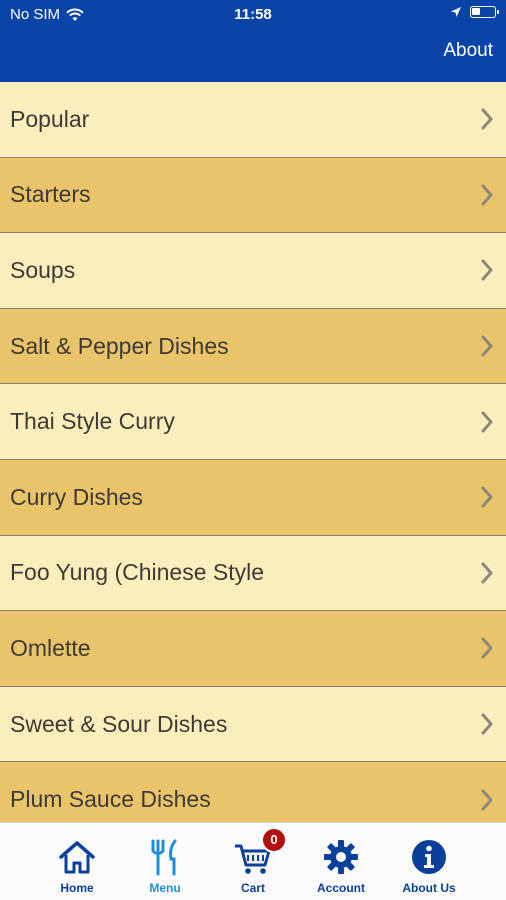 This screenshot has height=900, width=506. I want to click on tab-bar: Home Menu 0 Cart Account About Us, so click(253, 861).